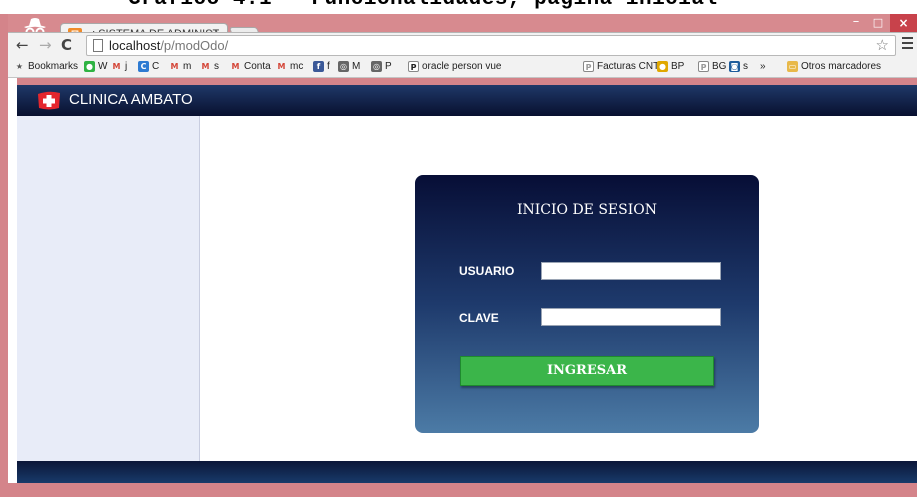 The width and height of the screenshot is (917, 497). I want to click on bookmark-item: Mj, so click(119, 66).